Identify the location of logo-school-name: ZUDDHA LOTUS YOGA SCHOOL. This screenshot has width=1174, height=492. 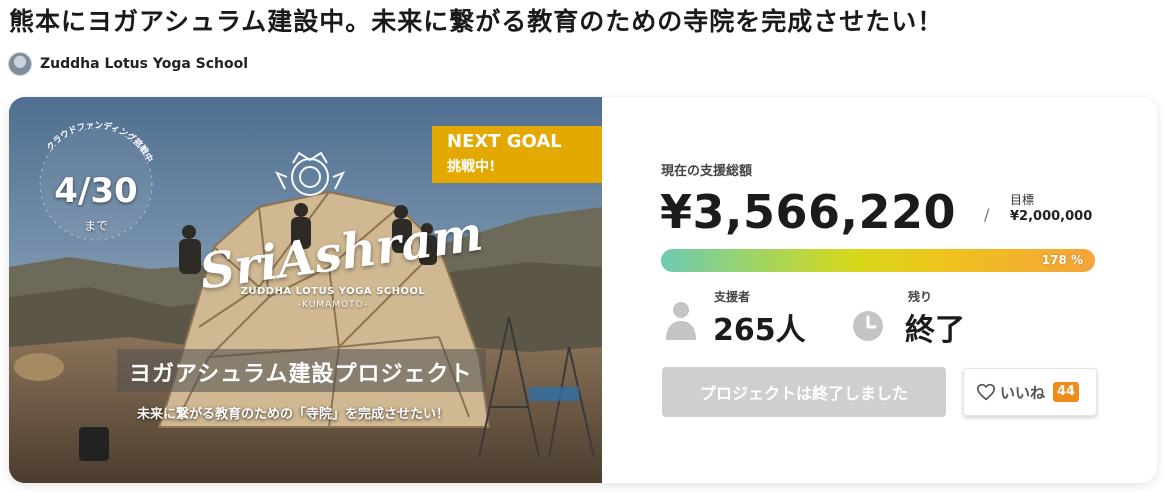
(333, 291).